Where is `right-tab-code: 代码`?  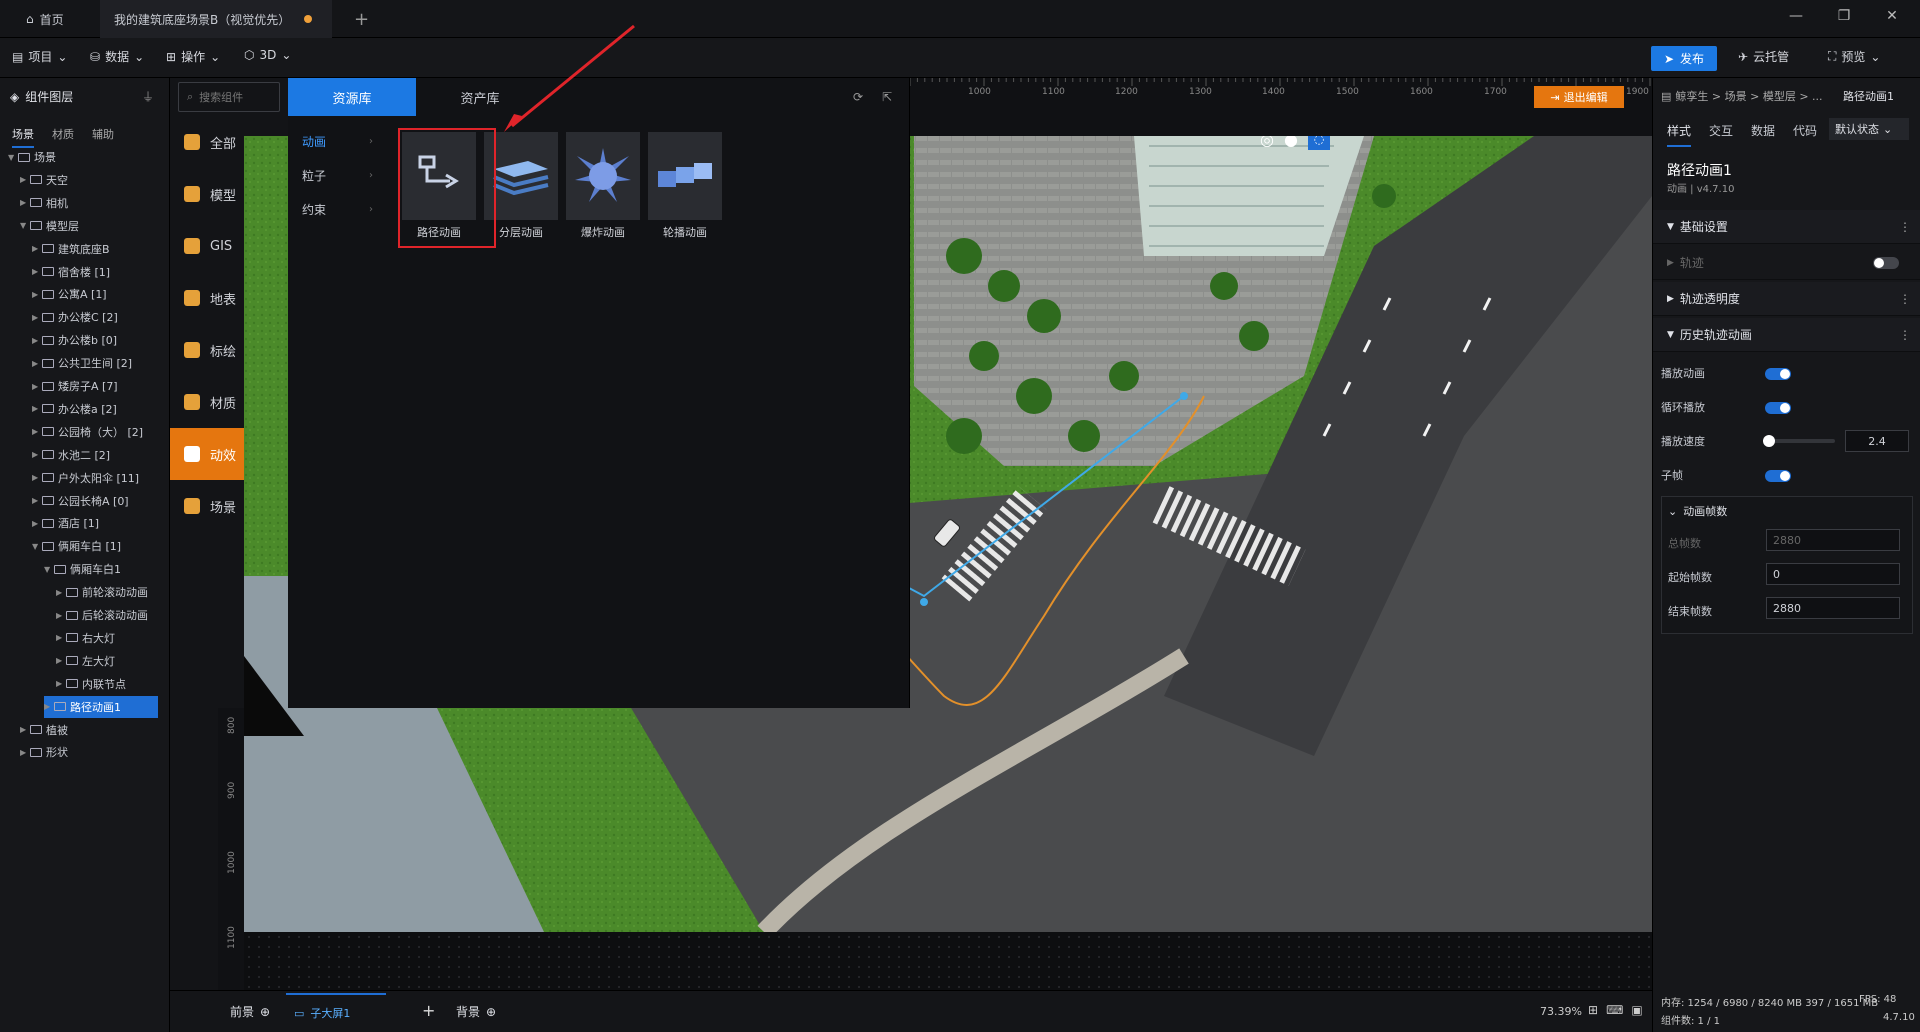 right-tab-code: 代码 is located at coordinates (1805, 130).